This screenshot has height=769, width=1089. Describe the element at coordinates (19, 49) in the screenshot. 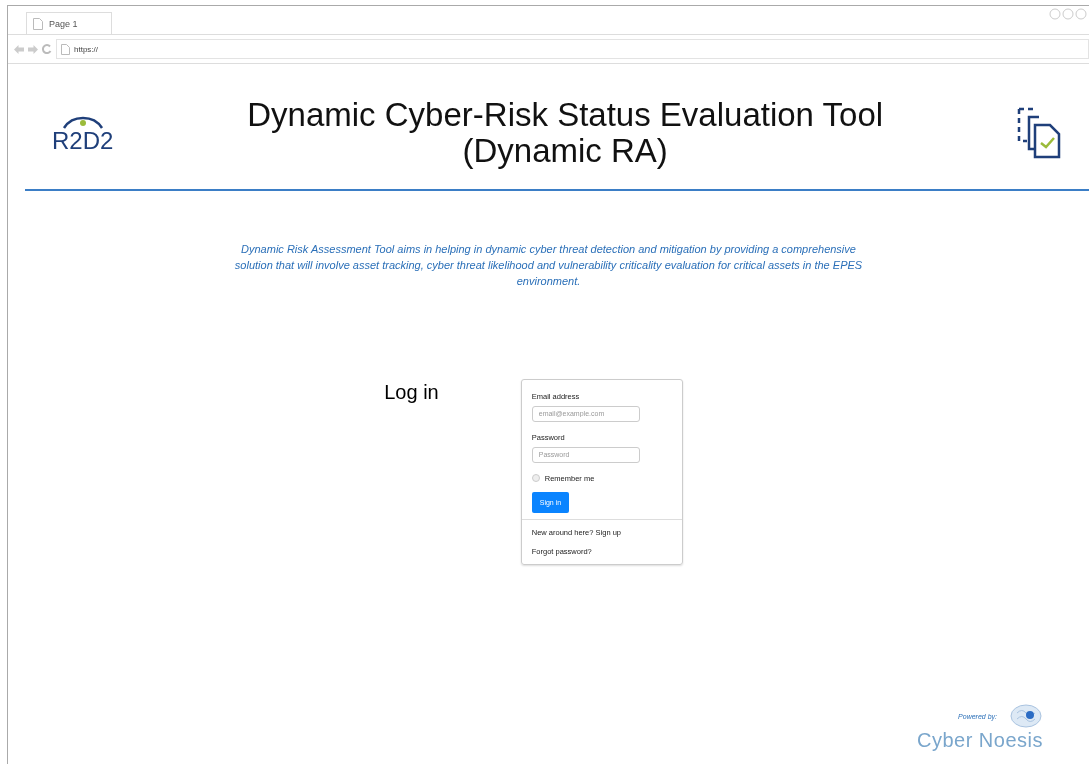

I see `back-icon` at that location.